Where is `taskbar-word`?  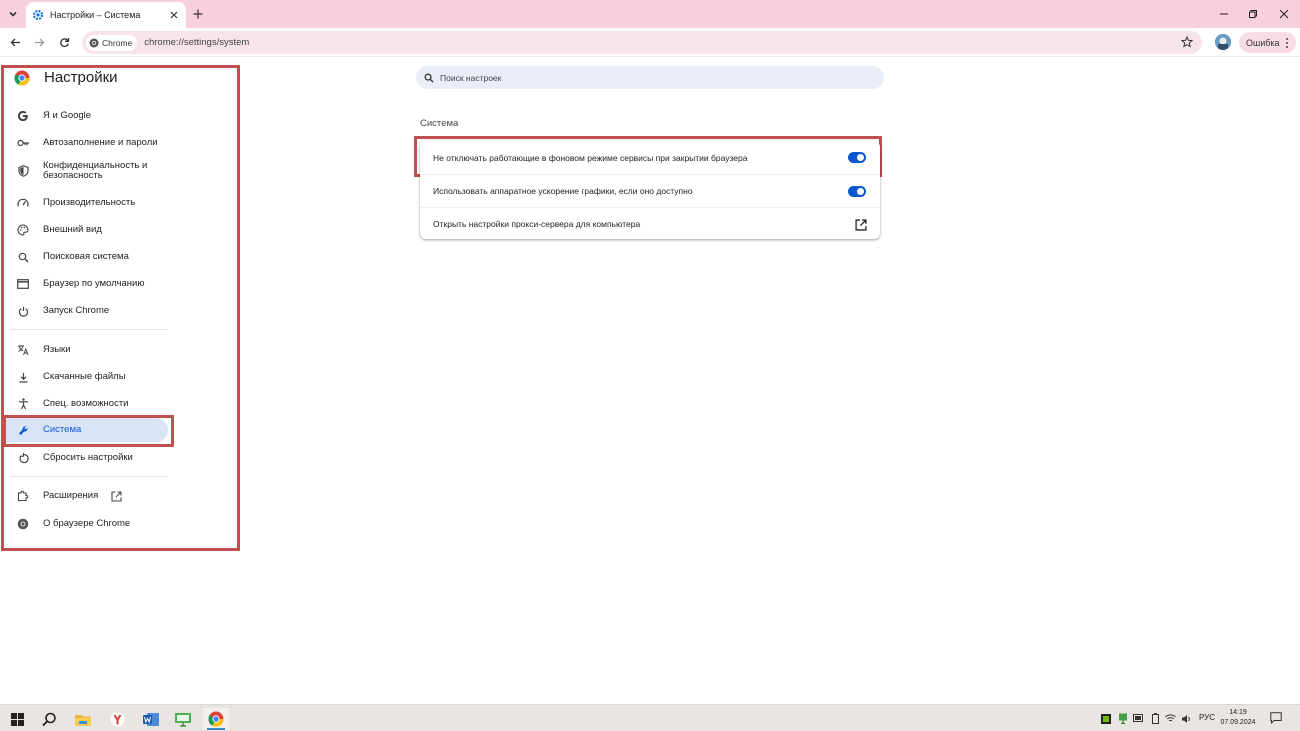 taskbar-word is located at coordinates (151, 719).